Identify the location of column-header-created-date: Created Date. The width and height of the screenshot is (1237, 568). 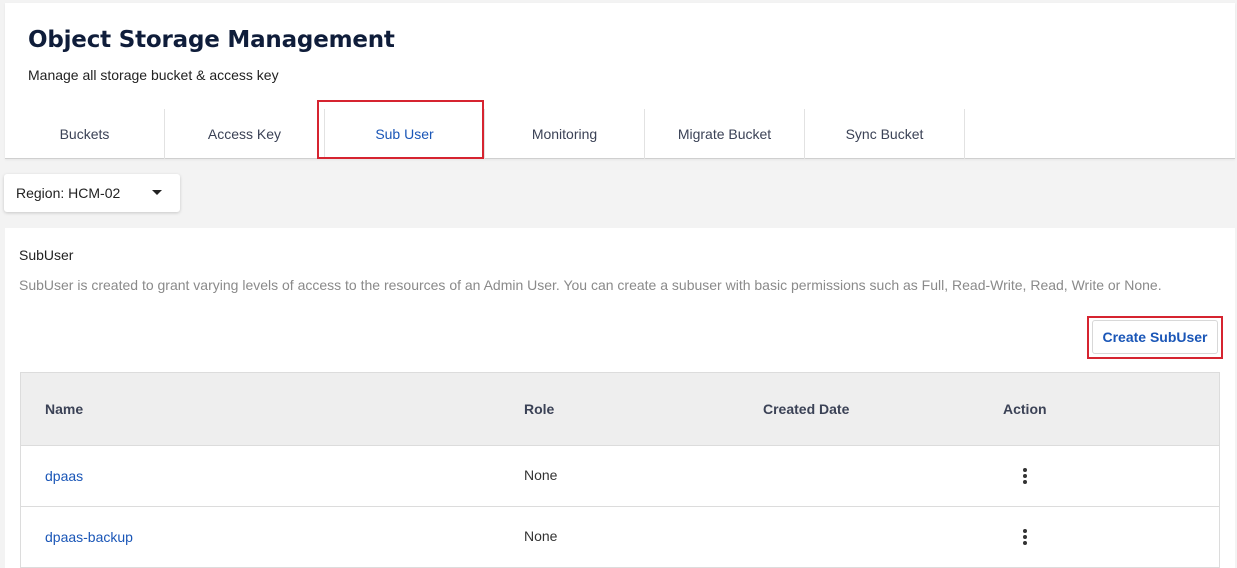
(806, 409).